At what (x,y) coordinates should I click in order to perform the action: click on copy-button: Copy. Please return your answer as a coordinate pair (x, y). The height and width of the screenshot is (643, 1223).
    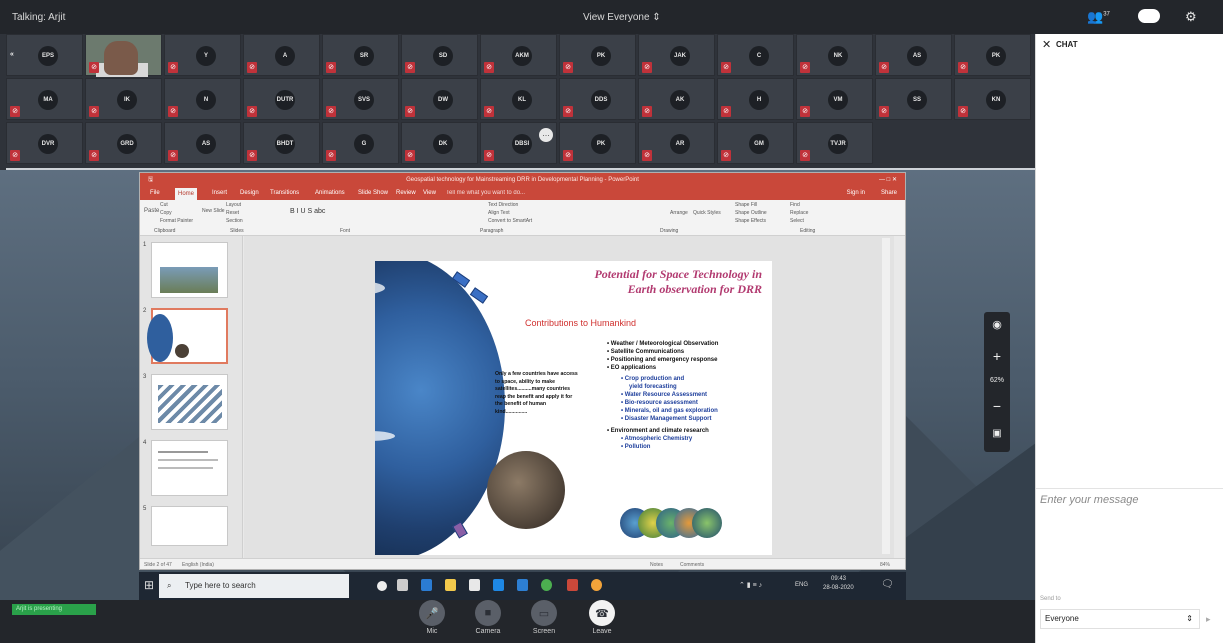
    Looking at the image, I should click on (166, 213).